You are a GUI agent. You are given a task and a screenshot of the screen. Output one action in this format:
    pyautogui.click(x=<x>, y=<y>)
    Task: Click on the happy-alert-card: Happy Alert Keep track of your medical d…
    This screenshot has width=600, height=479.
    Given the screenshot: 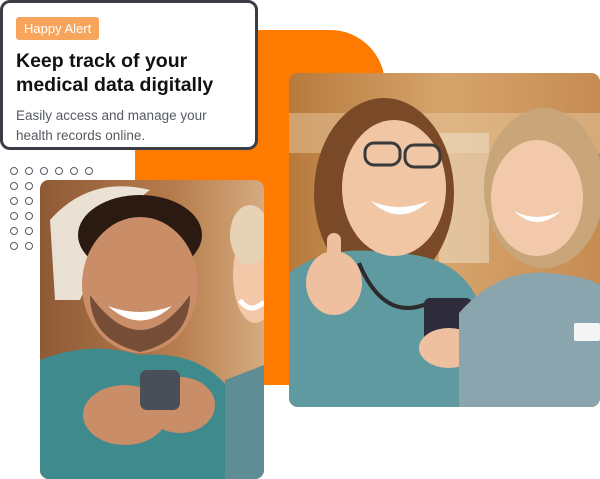 What is the action you would take?
    pyautogui.click(x=129, y=75)
    